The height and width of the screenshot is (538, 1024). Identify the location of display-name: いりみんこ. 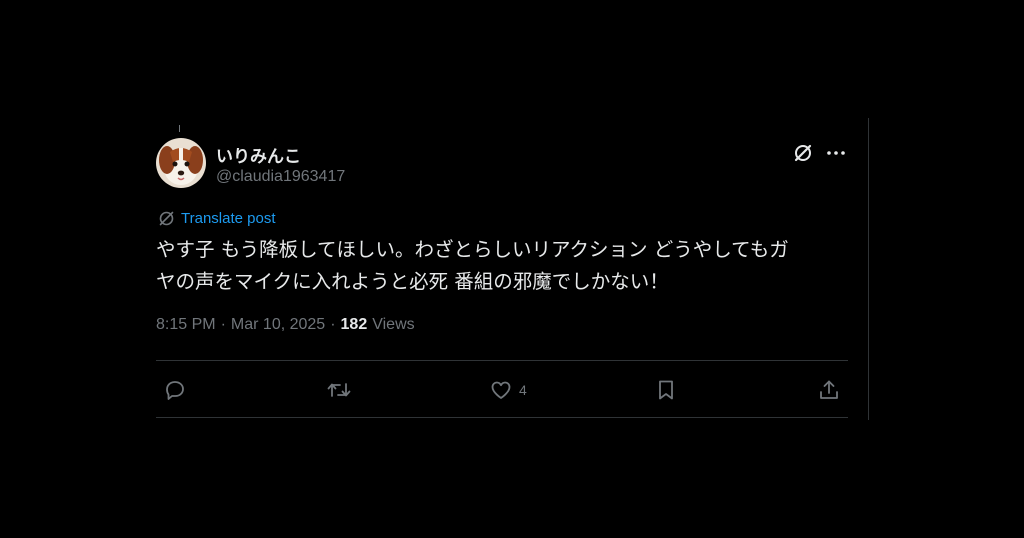
(258, 154).